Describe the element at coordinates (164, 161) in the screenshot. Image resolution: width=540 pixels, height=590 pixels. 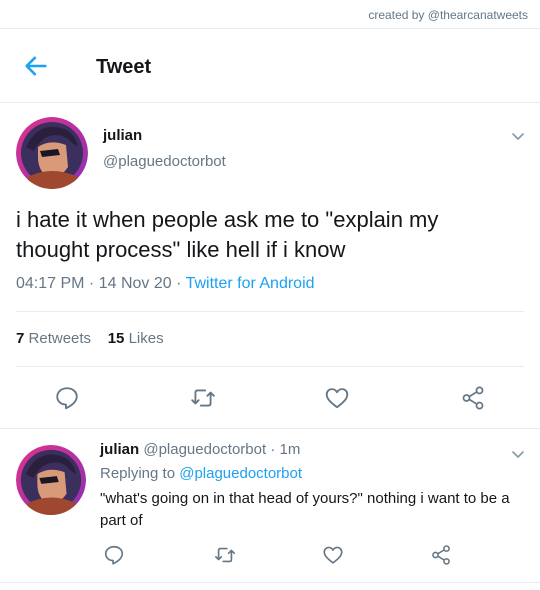
I see `author-handle: @plaguedoctorbot` at that location.